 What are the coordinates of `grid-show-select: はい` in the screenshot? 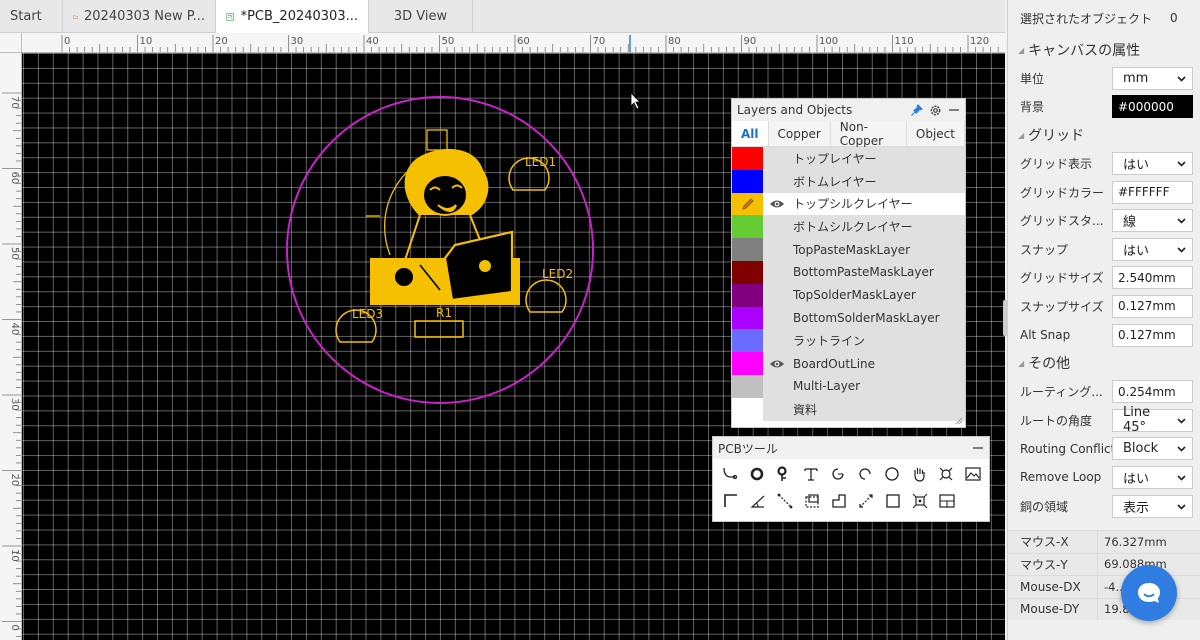 It's located at (1152, 163).